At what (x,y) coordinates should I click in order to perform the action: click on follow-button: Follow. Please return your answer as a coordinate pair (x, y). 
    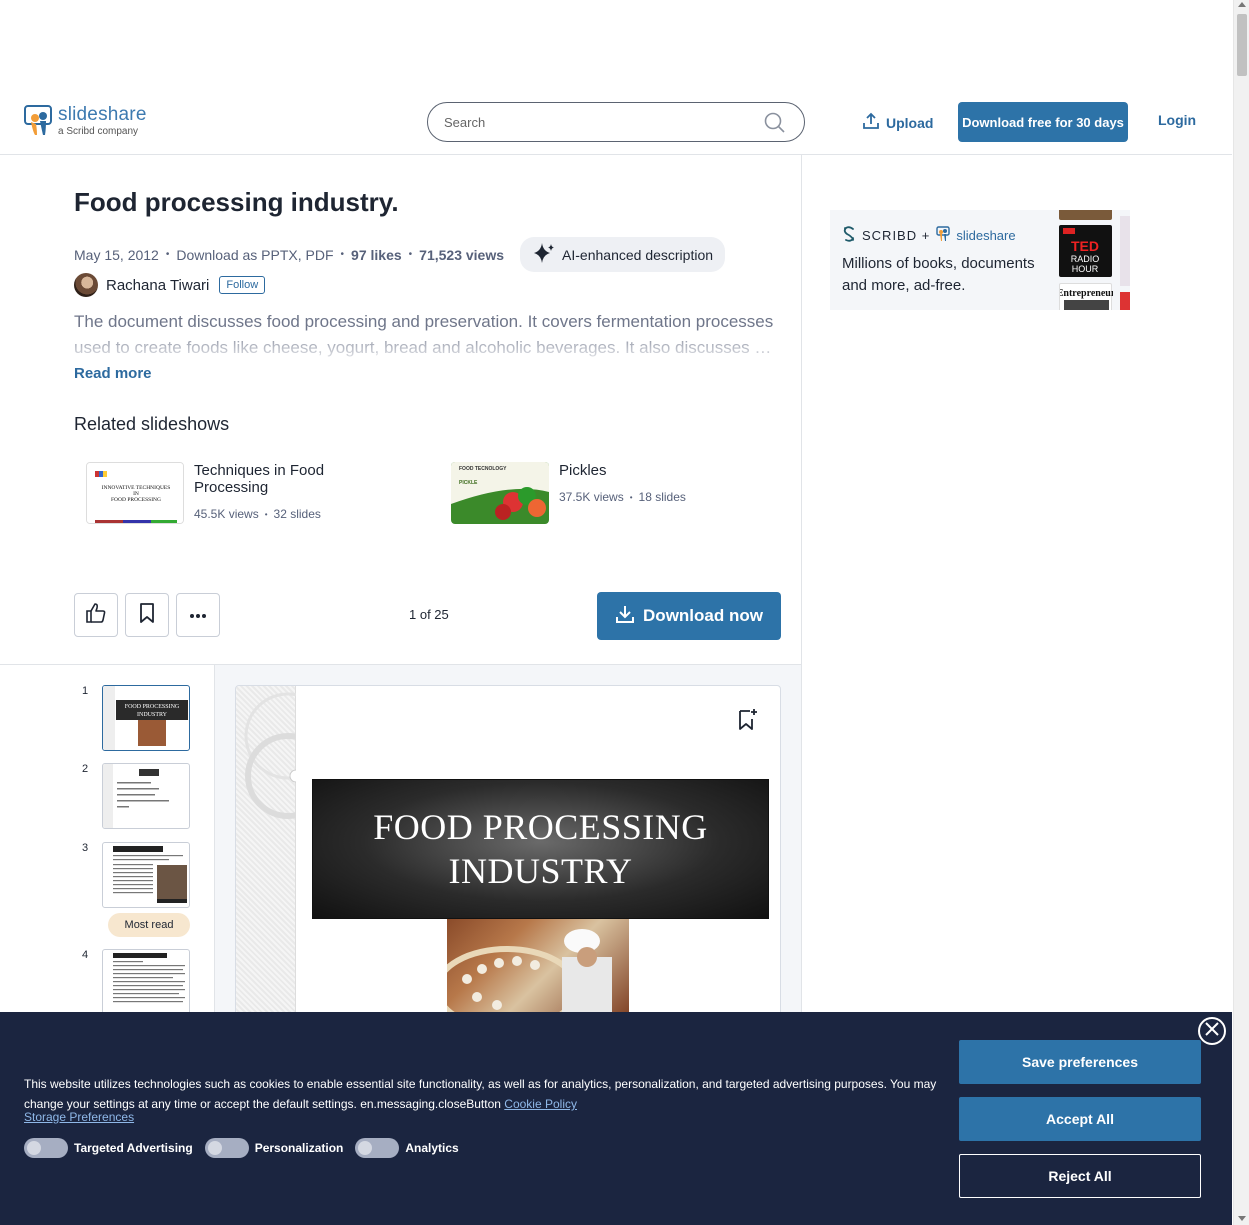
    Looking at the image, I should click on (242, 285).